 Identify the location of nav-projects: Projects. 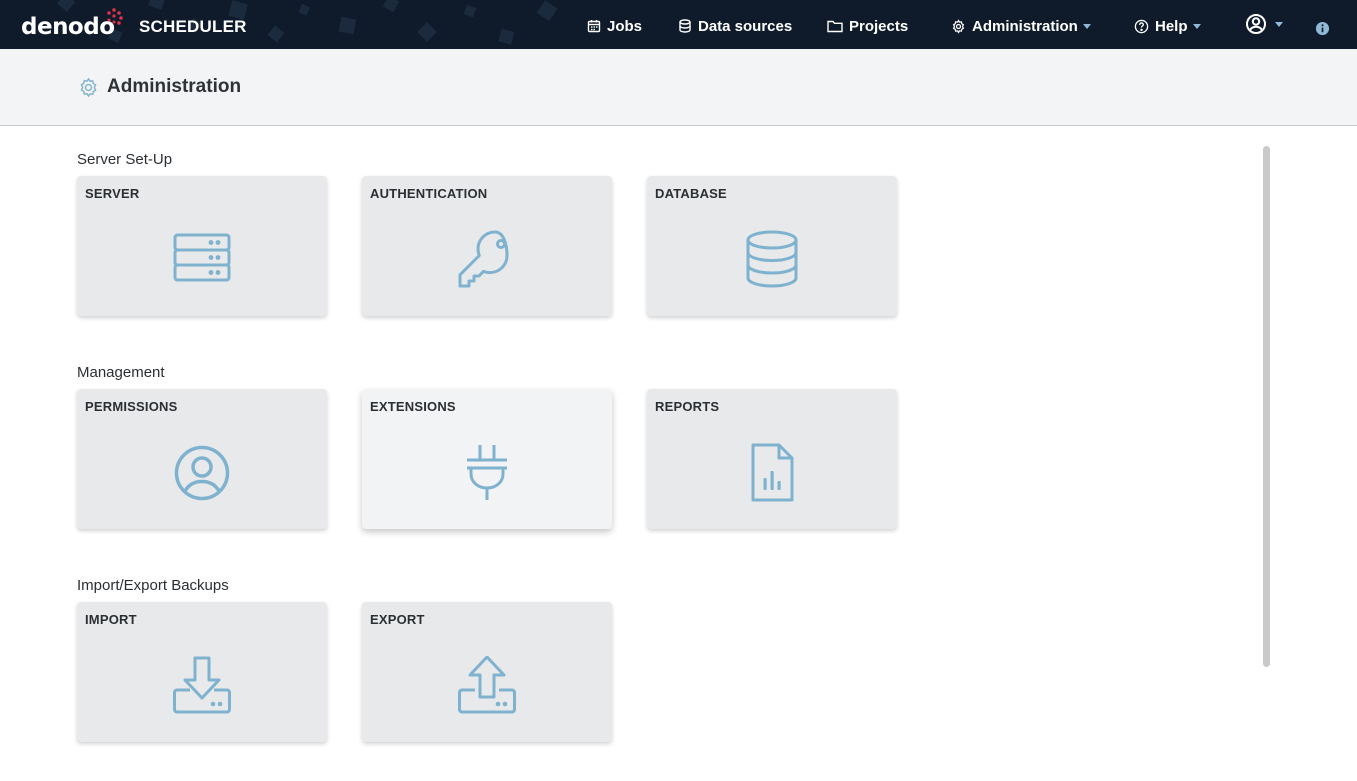
(867, 26).